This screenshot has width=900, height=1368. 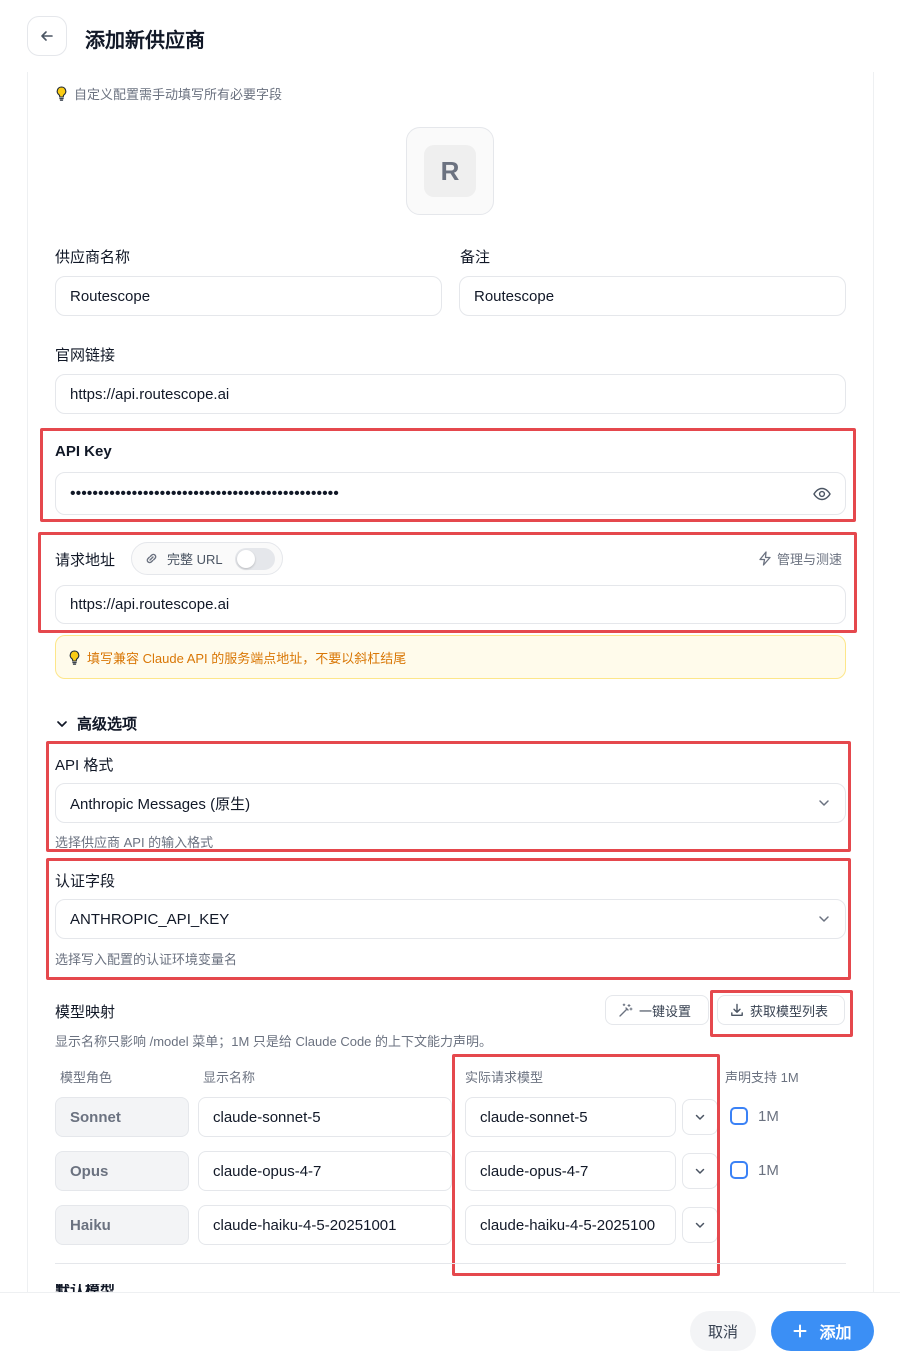 I want to click on auth-field-select: ANTHROPIC_API_KEY, so click(x=450, y=919).